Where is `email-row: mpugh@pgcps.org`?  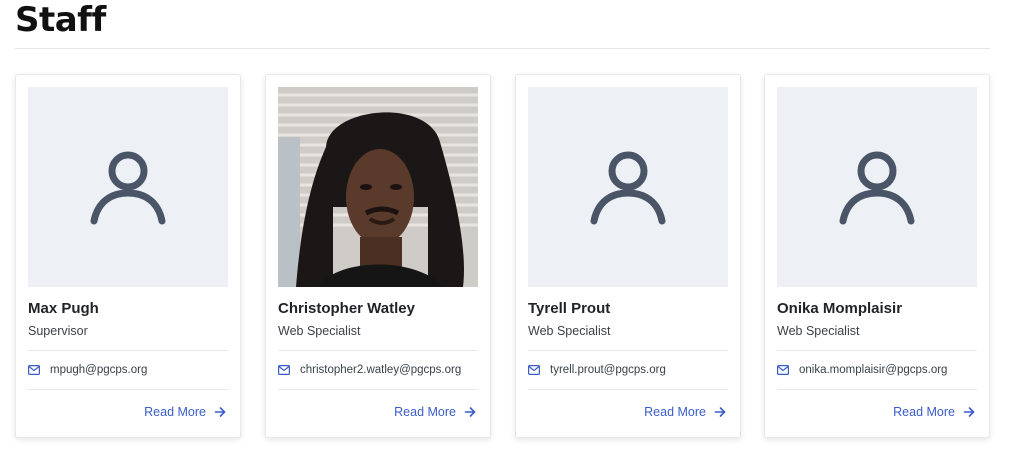 email-row: mpugh@pgcps.org is located at coordinates (87, 370).